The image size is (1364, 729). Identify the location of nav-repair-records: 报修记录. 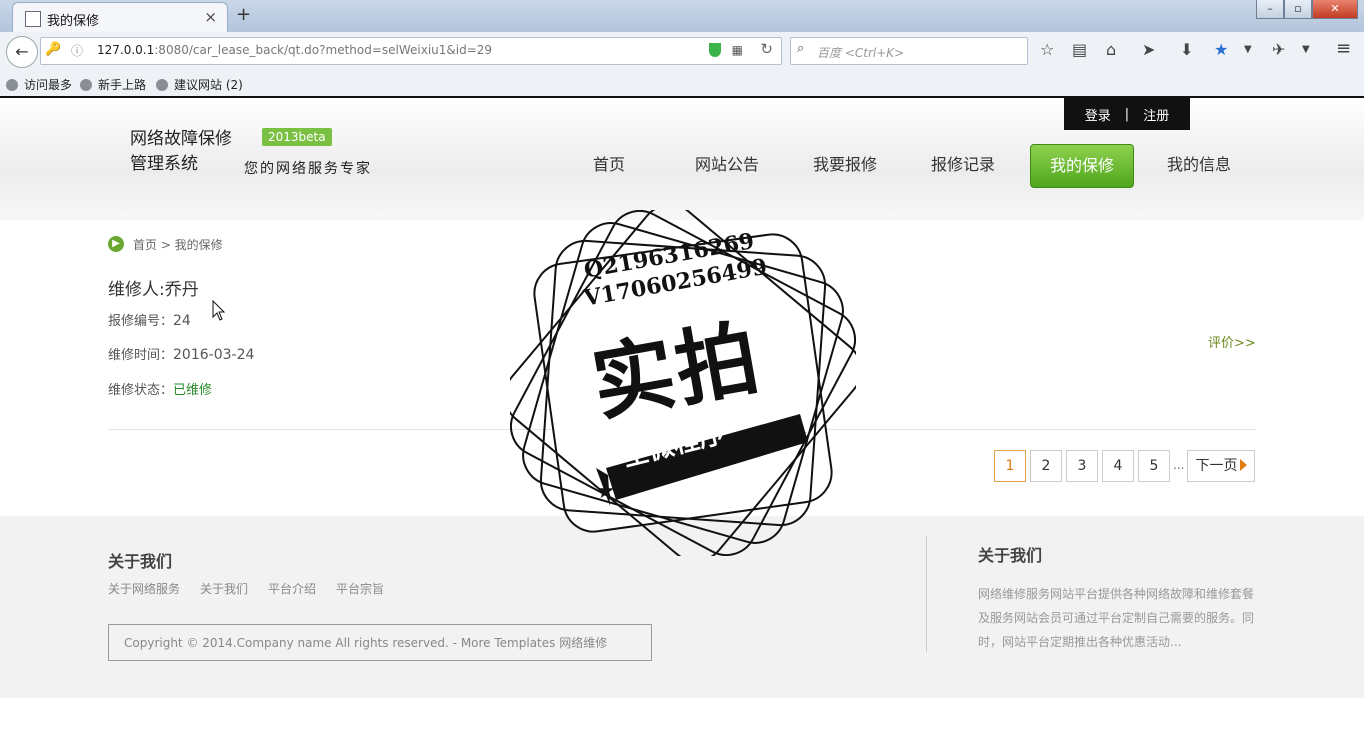
(963, 165).